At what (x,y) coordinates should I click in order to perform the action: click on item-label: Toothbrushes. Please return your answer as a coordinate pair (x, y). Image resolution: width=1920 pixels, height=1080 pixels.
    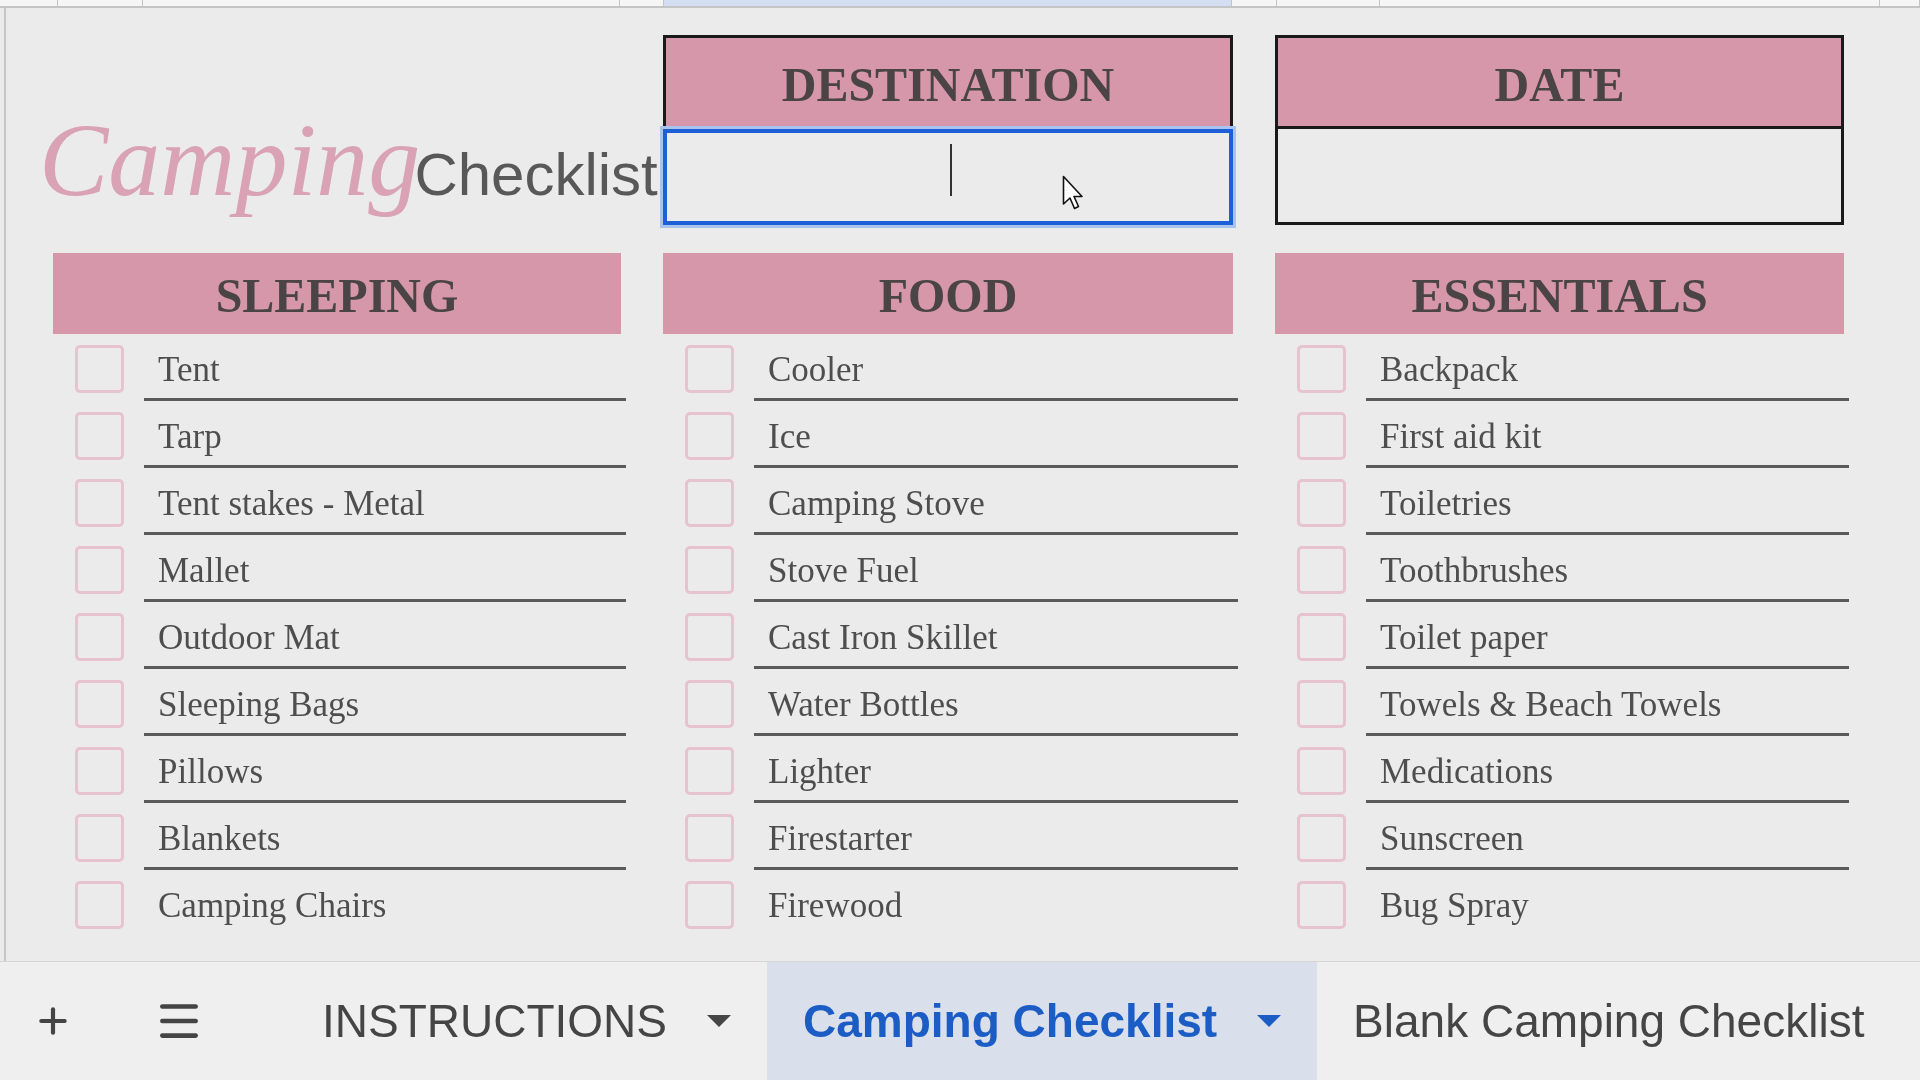
    Looking at the image, I should click on (1474, 571).